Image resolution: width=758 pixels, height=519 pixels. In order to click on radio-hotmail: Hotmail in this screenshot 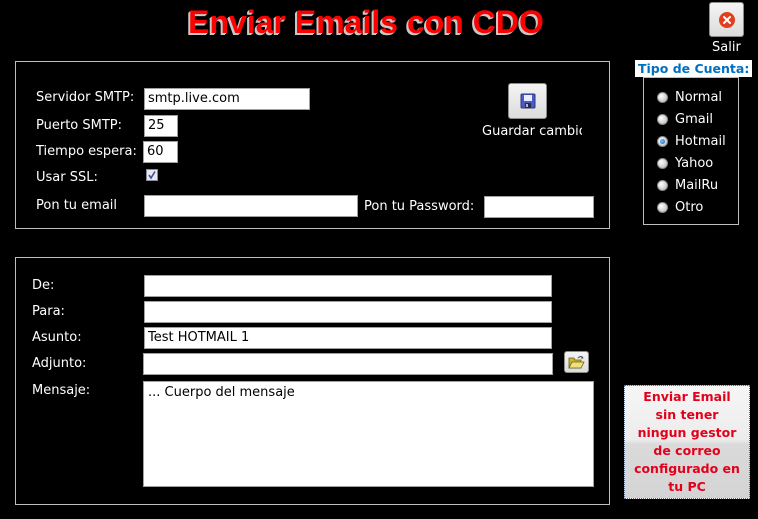, I will do `click(691, 141)`.